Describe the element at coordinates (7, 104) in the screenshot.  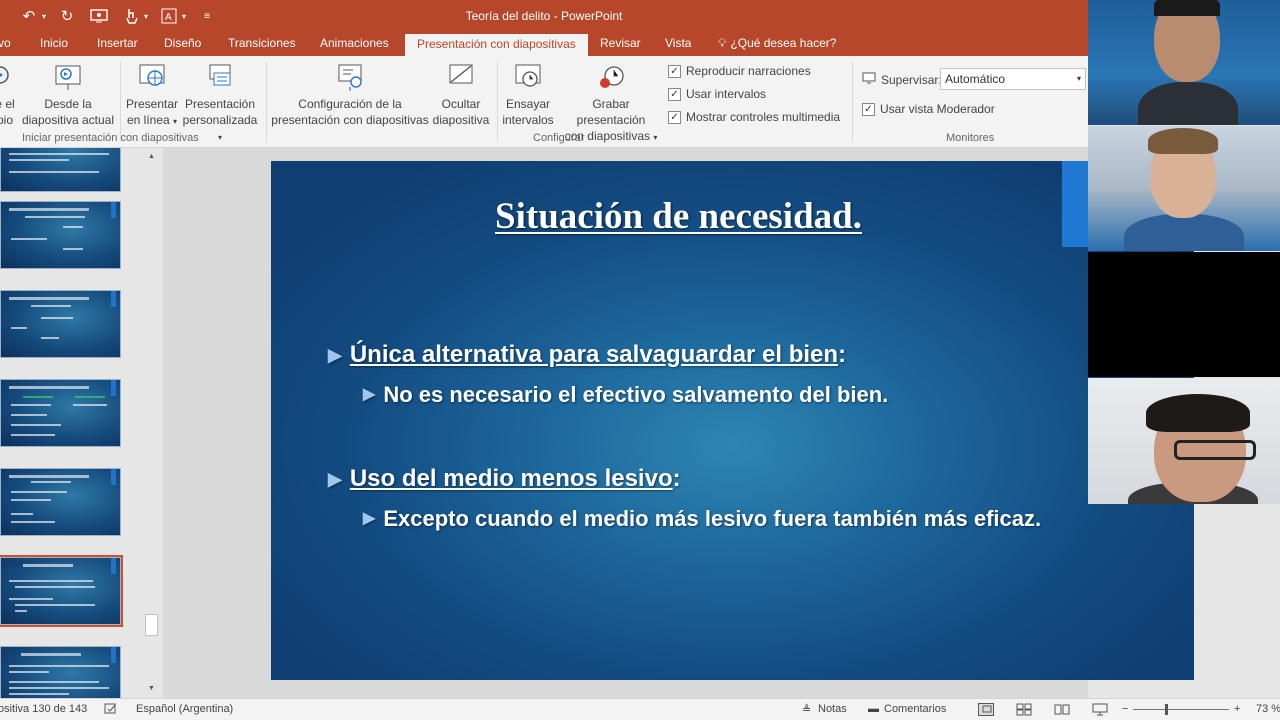
I see `from-beginning-label-1: e el` at that location.